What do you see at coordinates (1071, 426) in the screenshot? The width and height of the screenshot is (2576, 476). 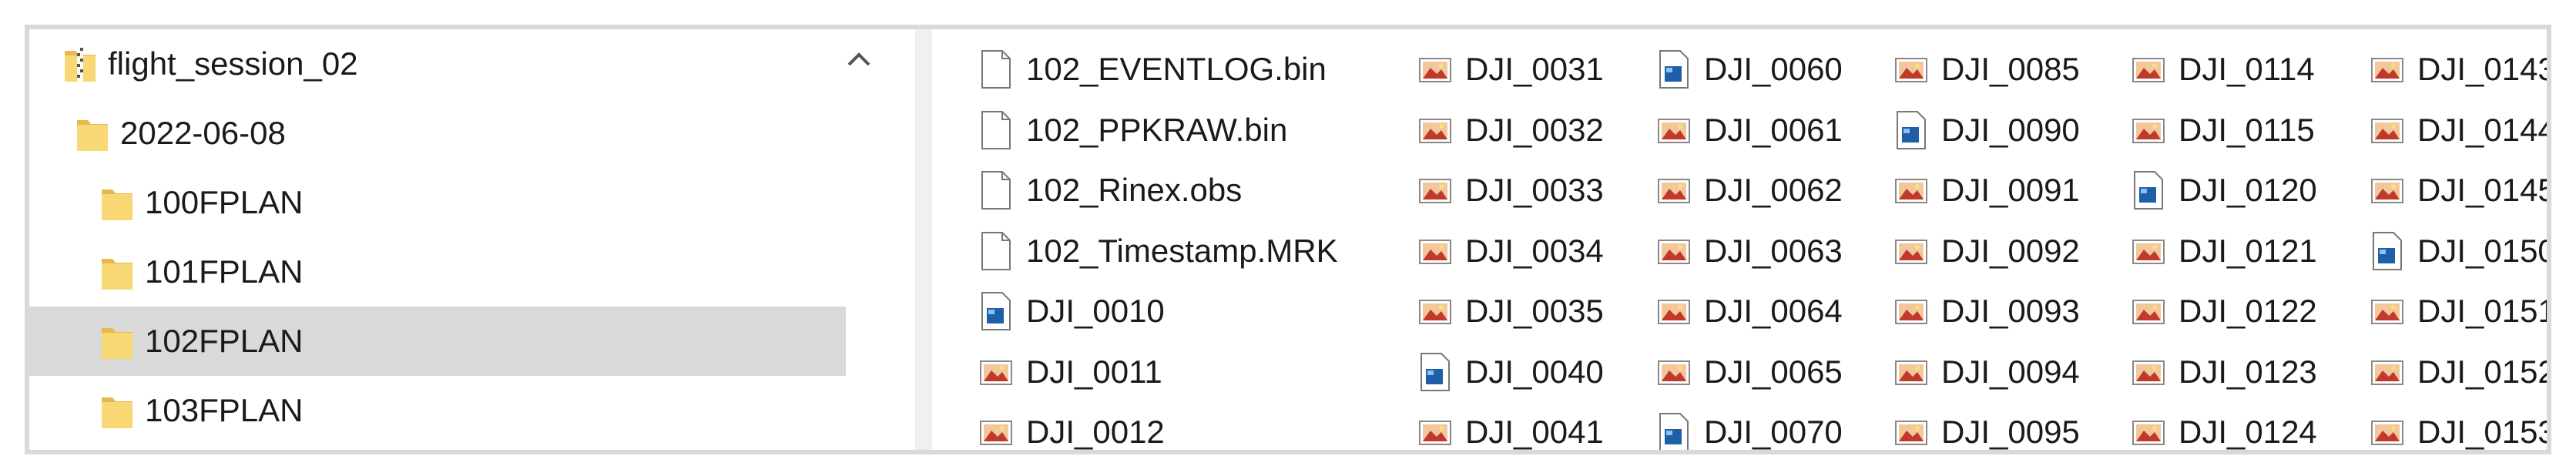 I see `file-item: DJI_0012` at bounding box center [1071, 426].